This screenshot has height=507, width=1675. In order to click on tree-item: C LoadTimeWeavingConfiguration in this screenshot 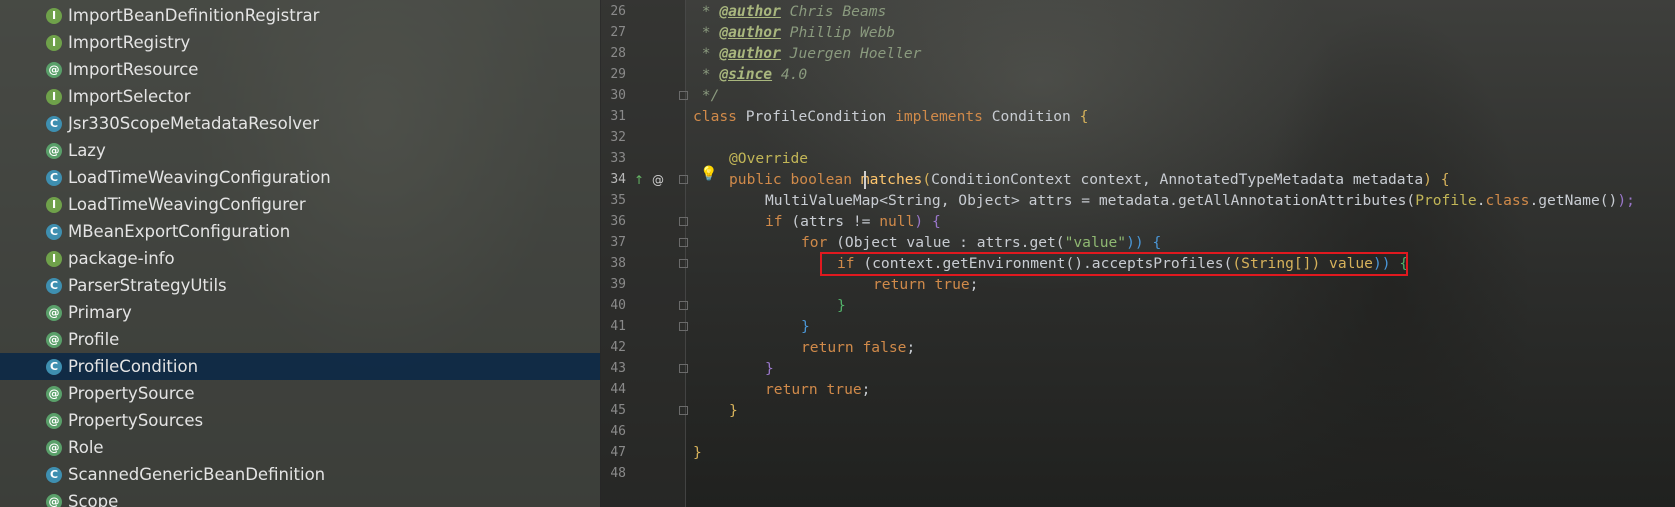, I will do `click(300, 177)`.